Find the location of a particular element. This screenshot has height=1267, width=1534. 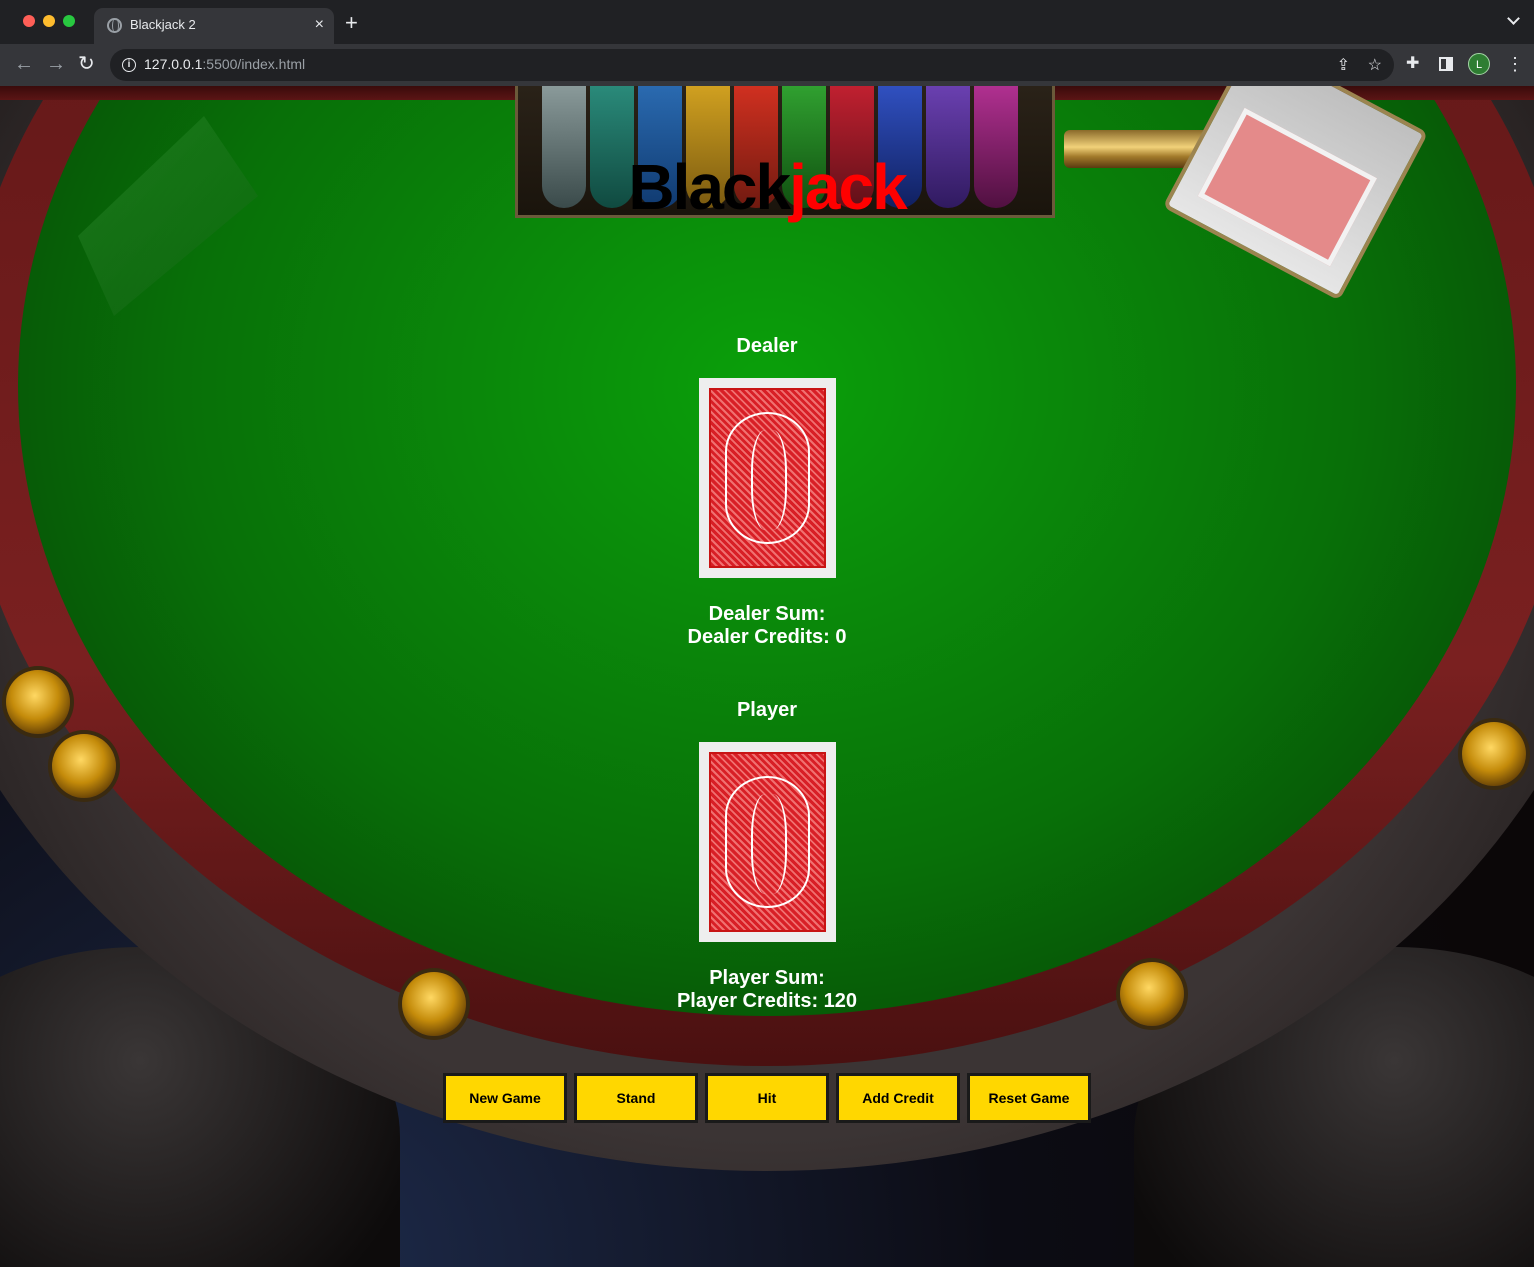

globe-icon is located at coordinates (114, 25).